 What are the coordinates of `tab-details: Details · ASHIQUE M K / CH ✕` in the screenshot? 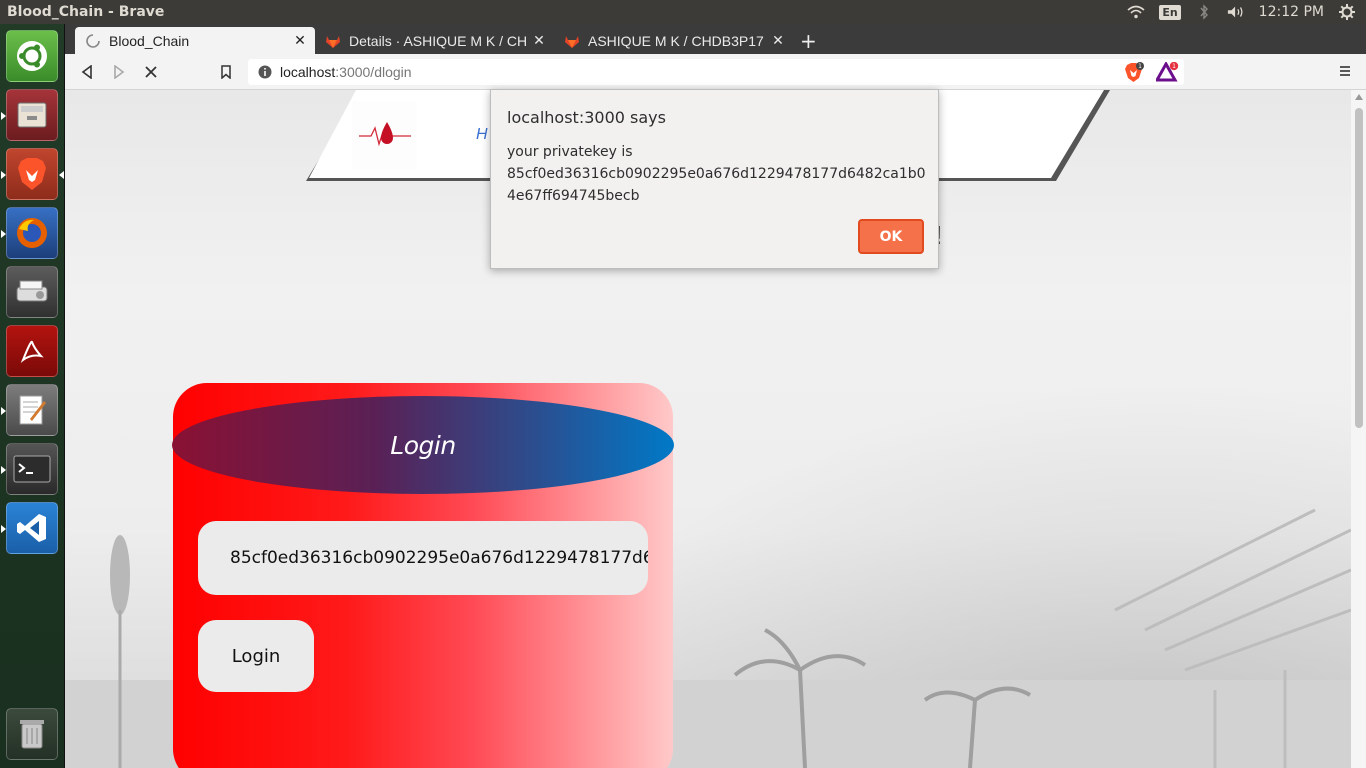 It's located at (434, 40).